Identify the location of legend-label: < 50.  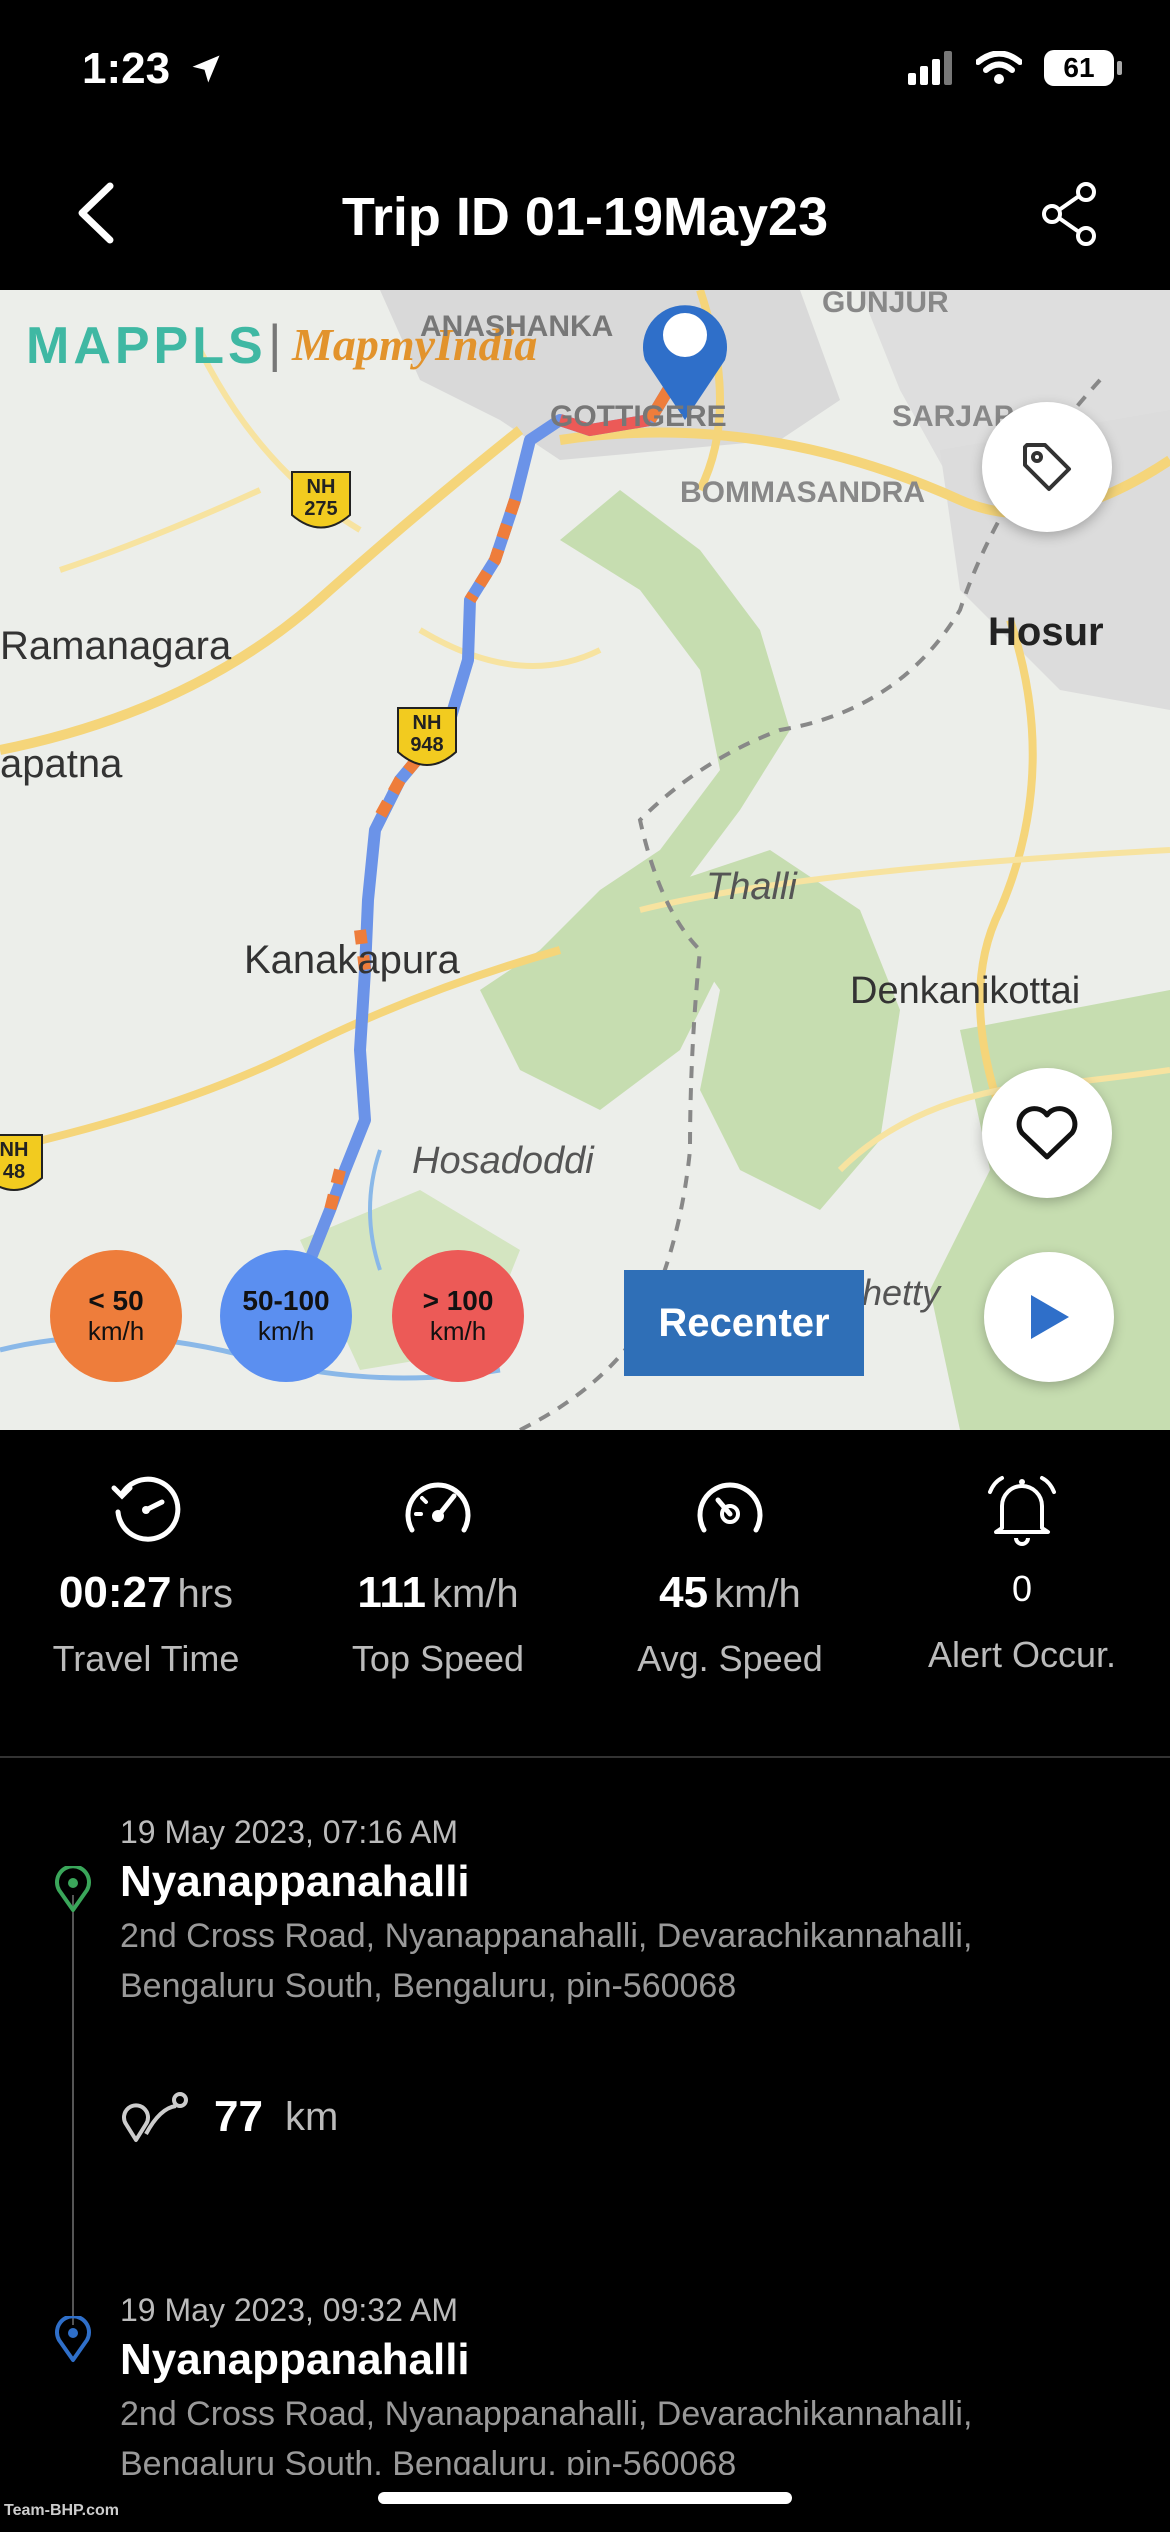
(116, 1300).